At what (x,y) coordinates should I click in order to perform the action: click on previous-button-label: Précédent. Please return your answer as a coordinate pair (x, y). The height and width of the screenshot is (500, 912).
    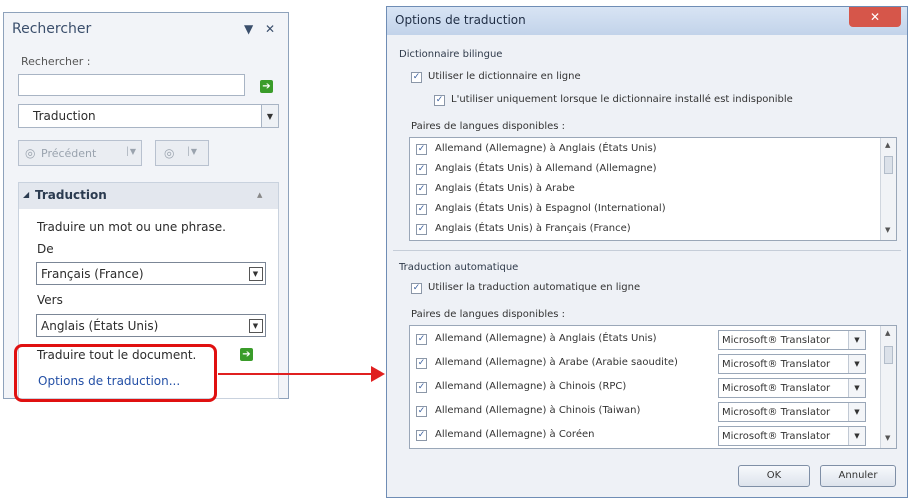
    Looking at the image, I should click on (69, 153).